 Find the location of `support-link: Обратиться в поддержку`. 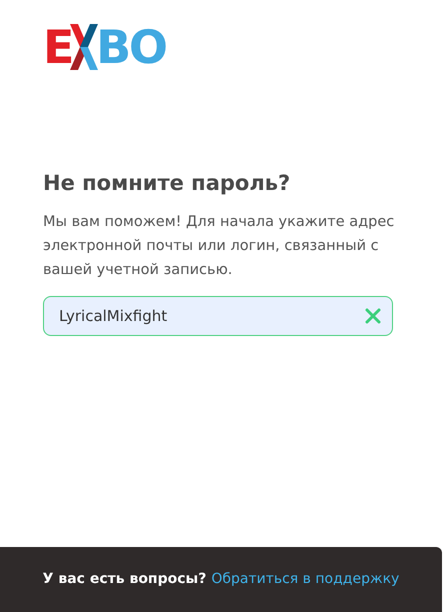

support-link: Обратиться в поддержку is located at coordinates (305, 579).